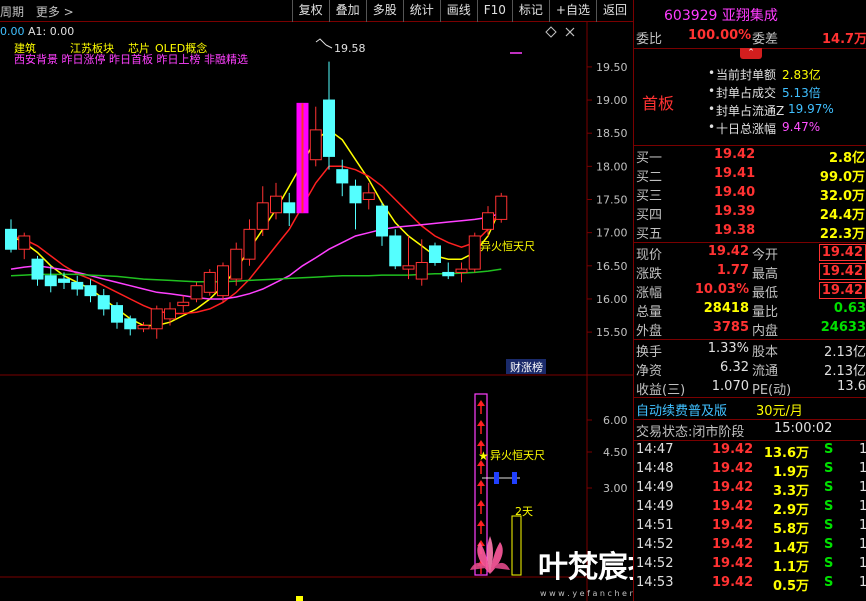 This screenshot has width=866, height=601. What do you see at coordinates (51, 31) in the screenshot?
I see `indicator-readout: A1: 0.00` at bounding box center [51, 31].